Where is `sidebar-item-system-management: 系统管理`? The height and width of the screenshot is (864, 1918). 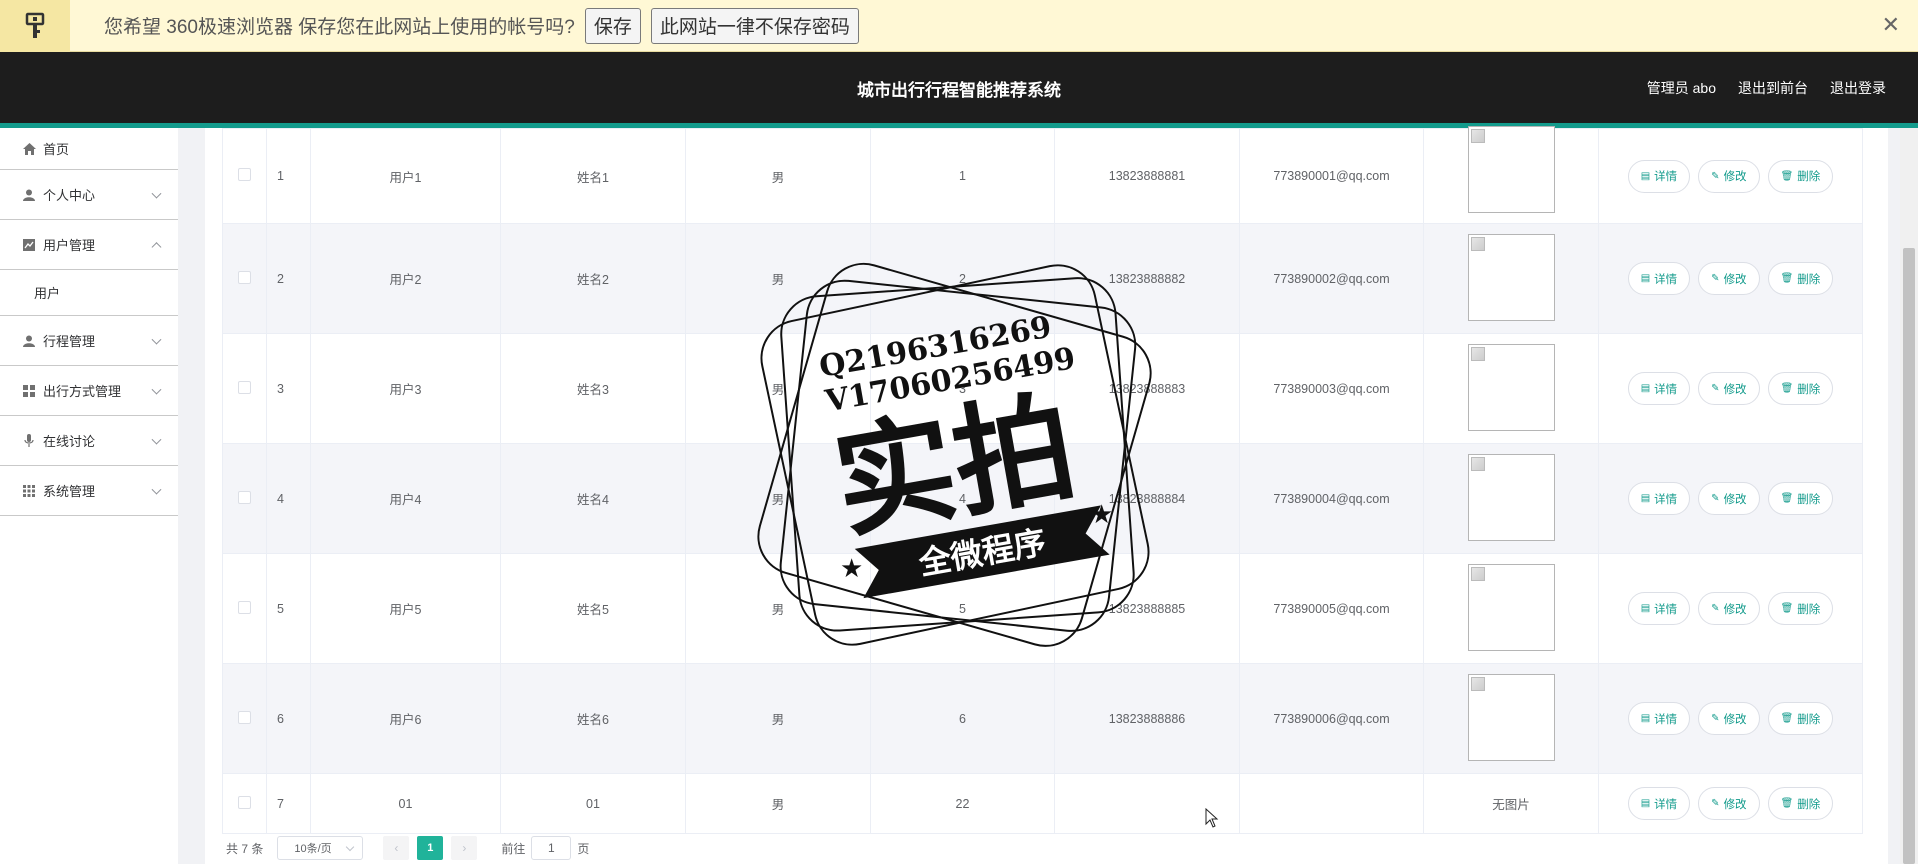
sidebar-item-system-management: 系统管理 is located at coordinates (89, 491).